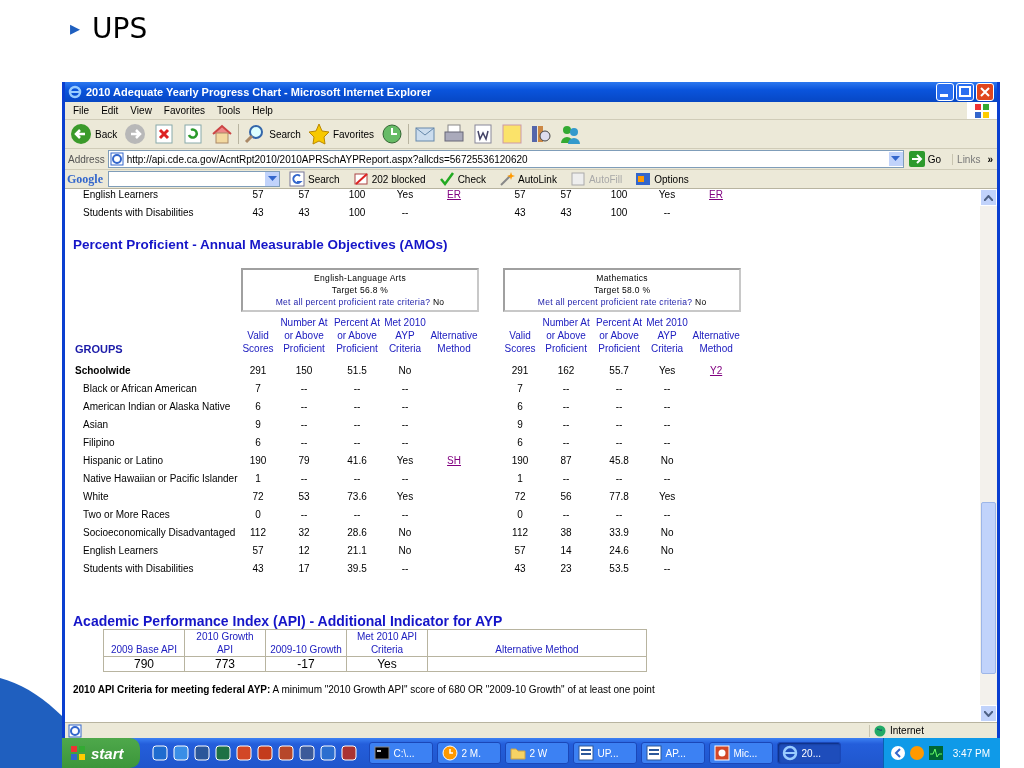 This screenshot has width=1024, height=768. I want to click on back-button: Back, so click(94, 134).